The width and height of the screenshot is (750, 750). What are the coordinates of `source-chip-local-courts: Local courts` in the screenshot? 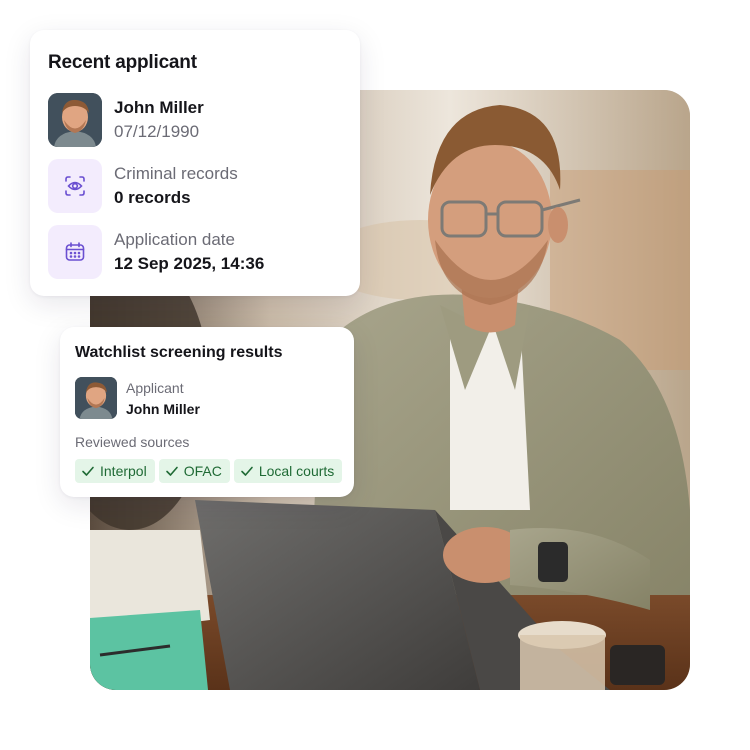 It's located at (288, 471).